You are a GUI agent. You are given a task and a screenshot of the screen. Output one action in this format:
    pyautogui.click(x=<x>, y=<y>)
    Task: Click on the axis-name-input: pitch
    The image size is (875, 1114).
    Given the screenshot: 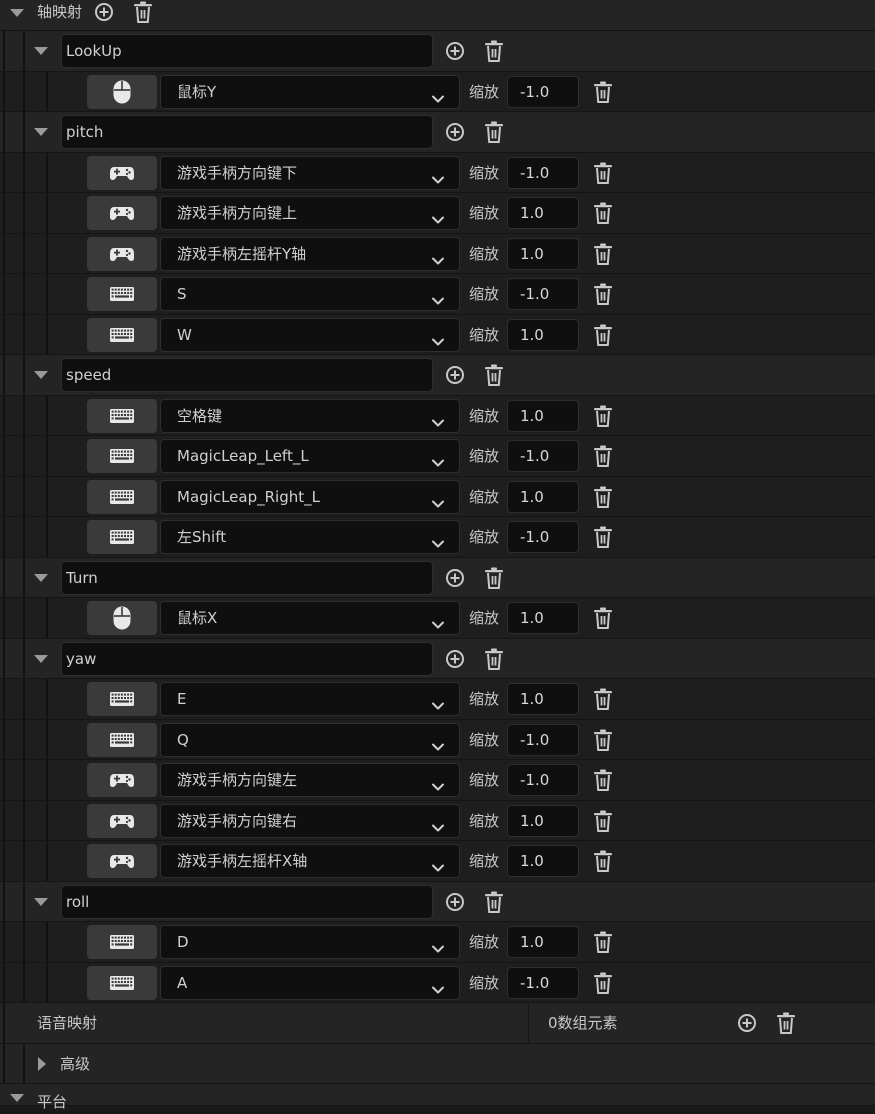 What is the action you would take?
    pyautogui.click(x=247, y=132)
    